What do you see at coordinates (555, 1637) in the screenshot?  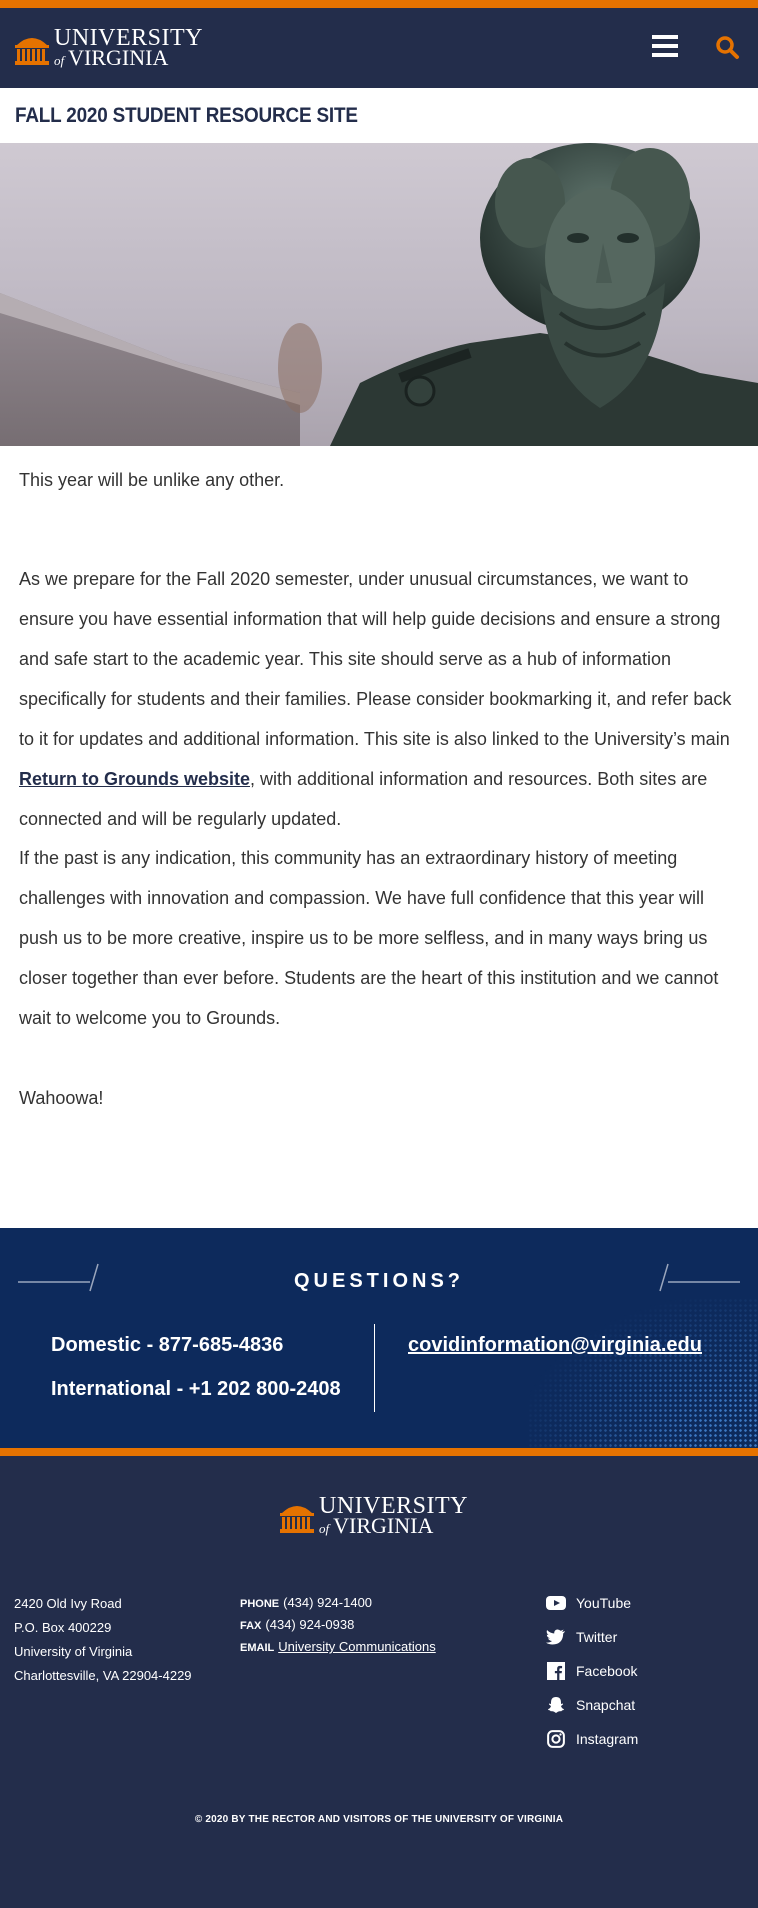 I see `twitter-icon` at bounding box center [555, 1637].